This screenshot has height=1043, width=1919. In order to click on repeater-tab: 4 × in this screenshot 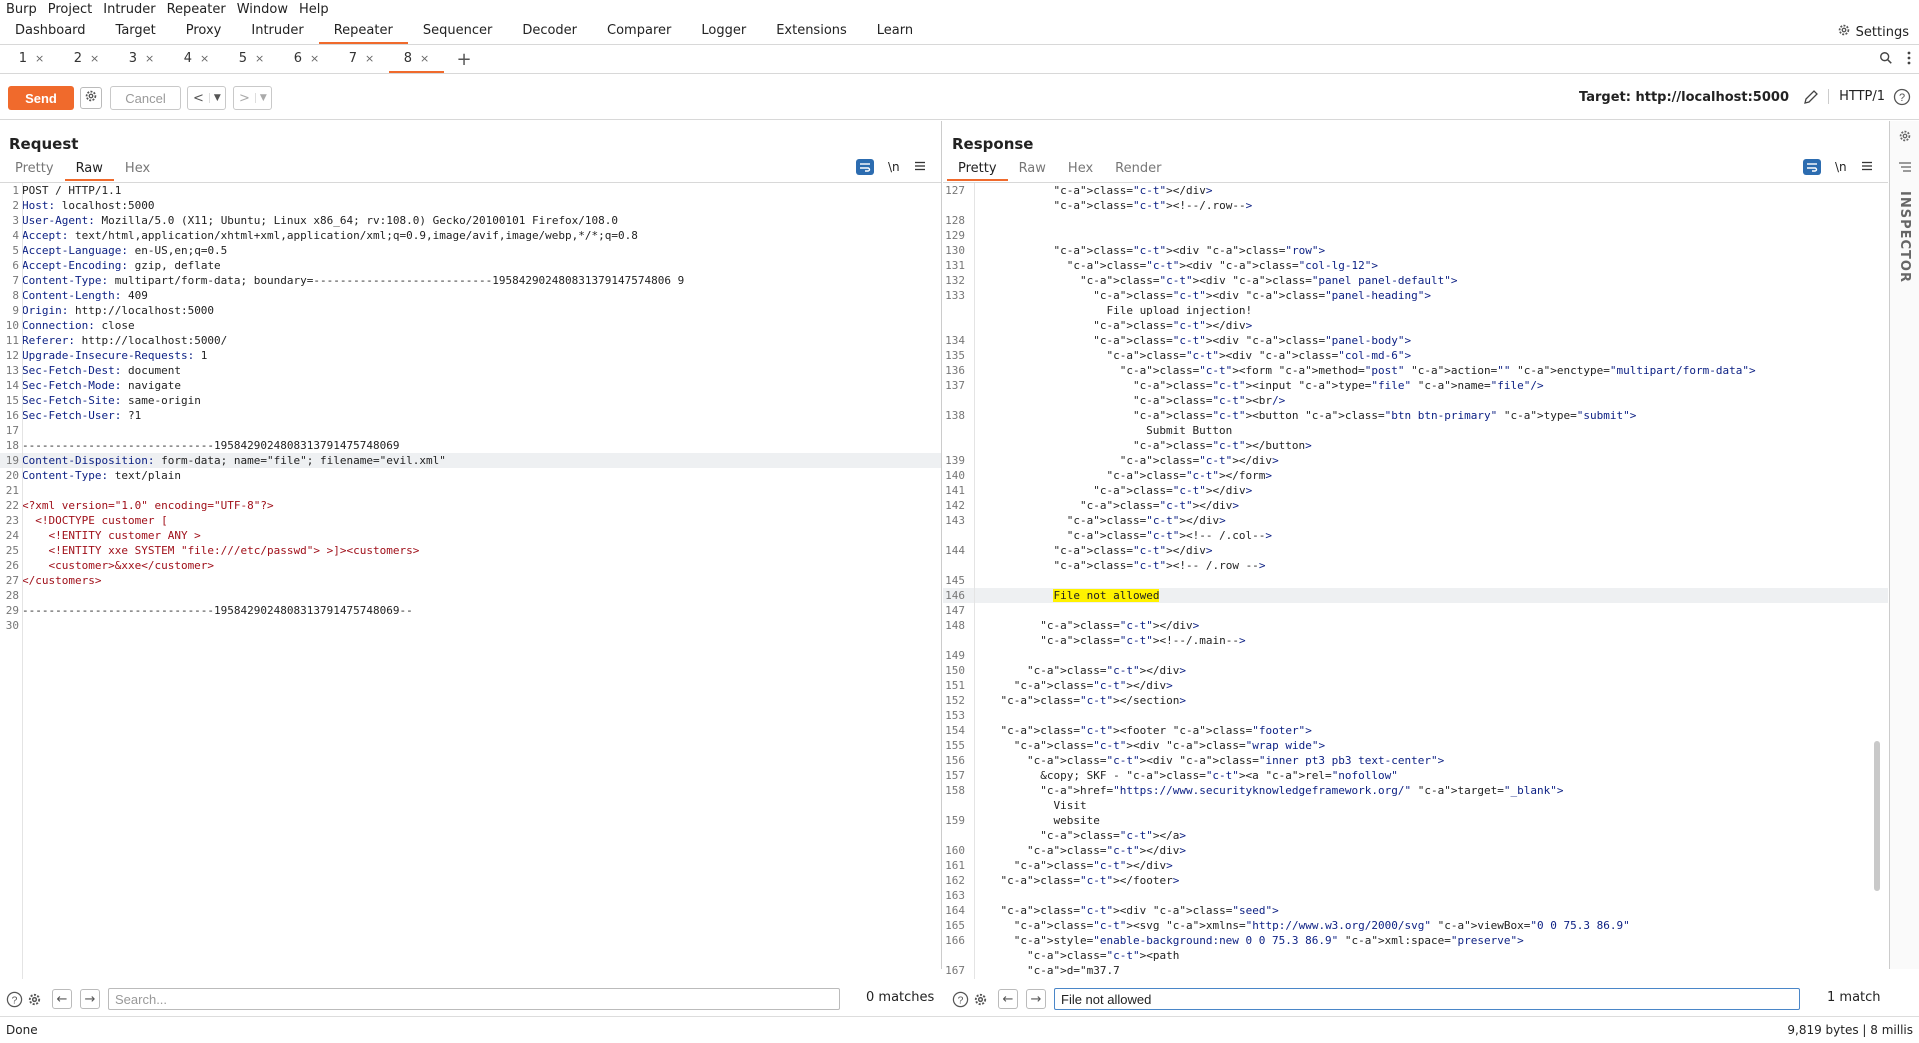, I will do `click(196, 59)`.